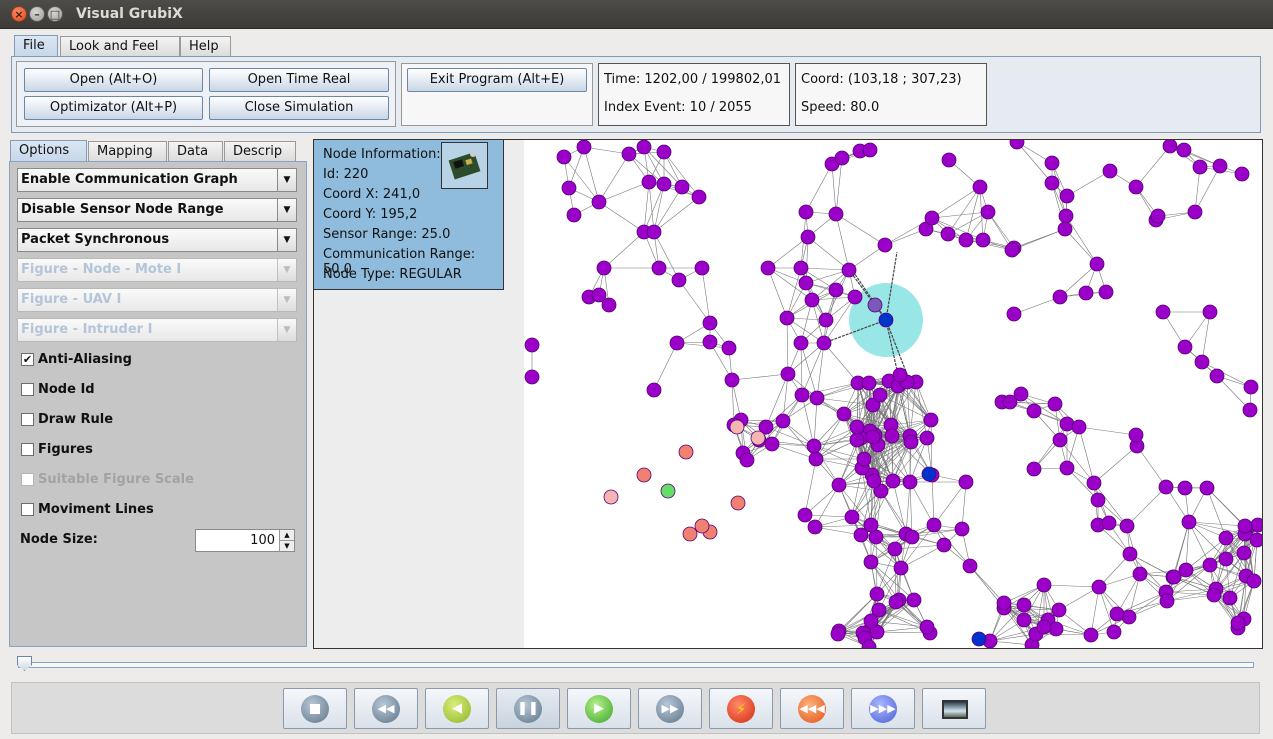 This screenshot has height=739, width=1273. I want to click on play-button: ▶, so click(599, 708).